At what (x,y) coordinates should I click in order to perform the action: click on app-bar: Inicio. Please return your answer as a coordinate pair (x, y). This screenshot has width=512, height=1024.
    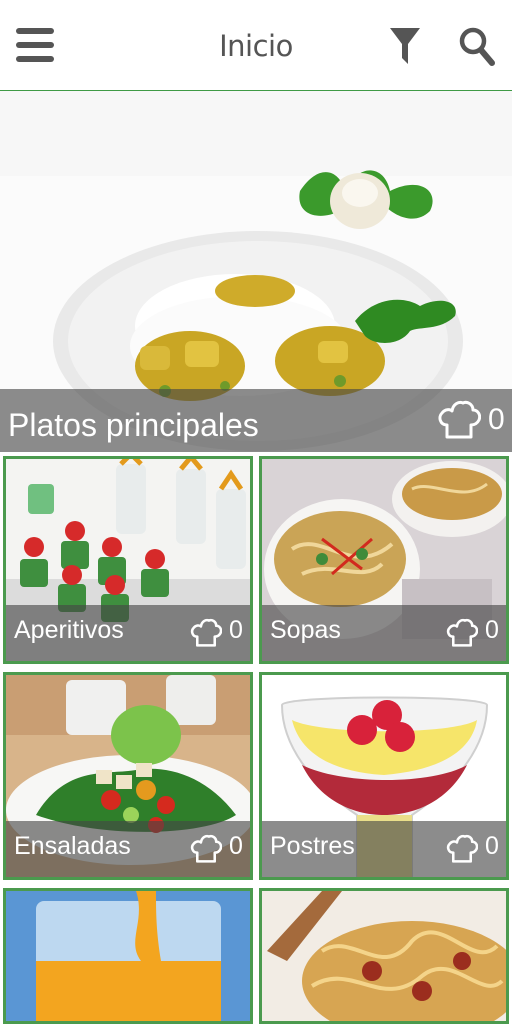
    Looking at the image, I should click on (256, 45).